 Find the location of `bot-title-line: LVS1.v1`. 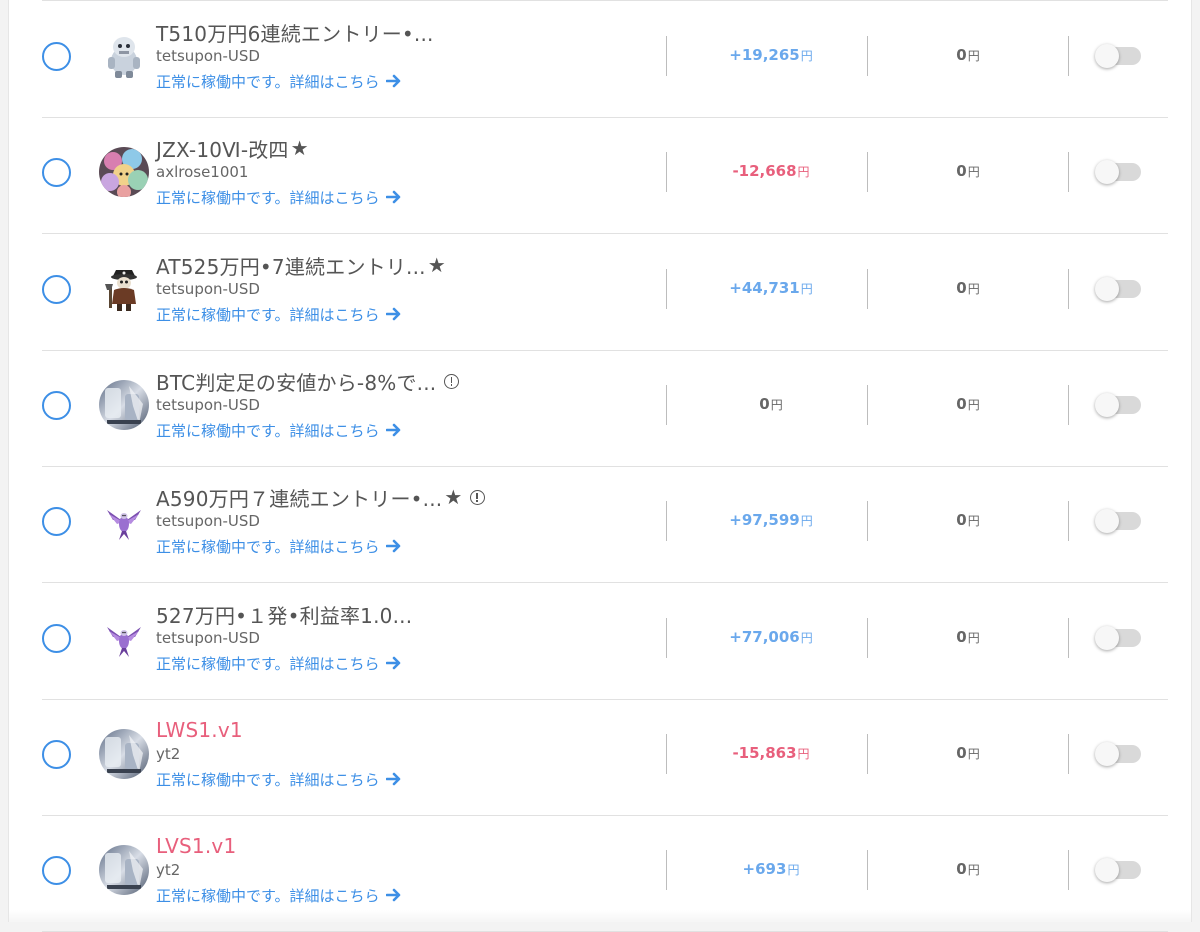

bot-title-line: LVS1.v1 is located at coordinates (406, 846).